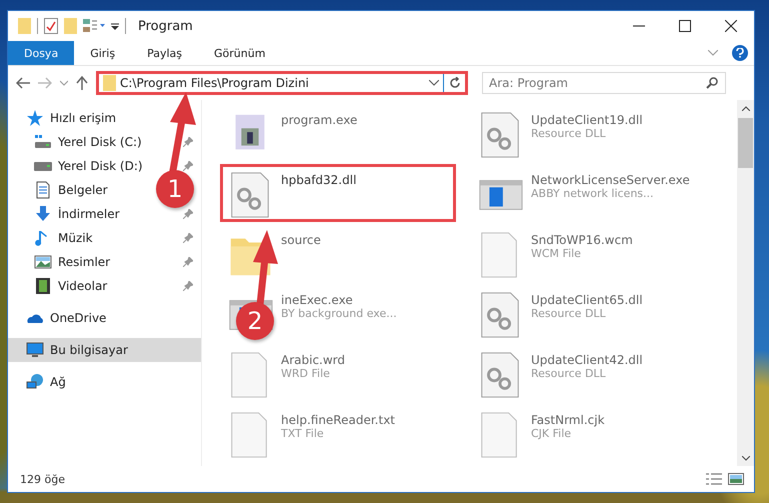 The image size is (769, 503). I want to click on file-item: Arabic.wrd WRD File, so click(338, 373).